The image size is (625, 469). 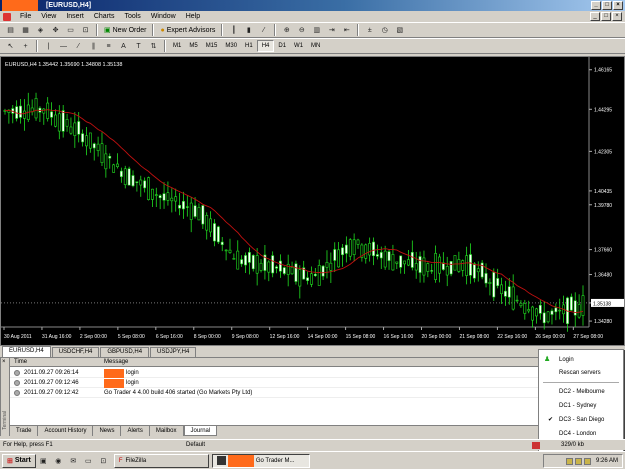 I want to click on tab-account-history: Account History, so click(x=66, y=431).